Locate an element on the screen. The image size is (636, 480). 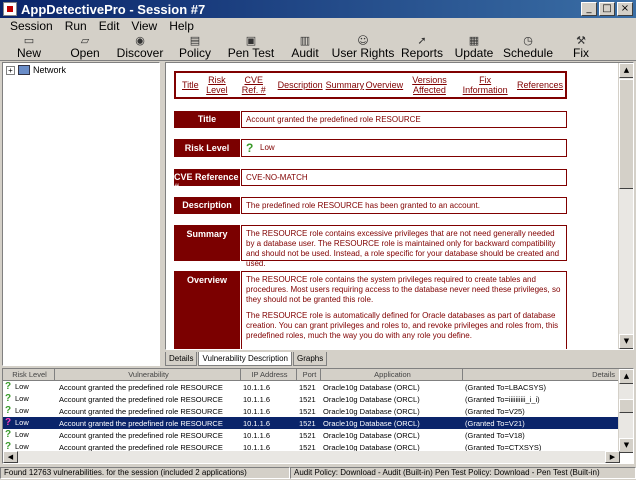
user-rights-button: ☺ User Rights is located at coordinates (363, 46).